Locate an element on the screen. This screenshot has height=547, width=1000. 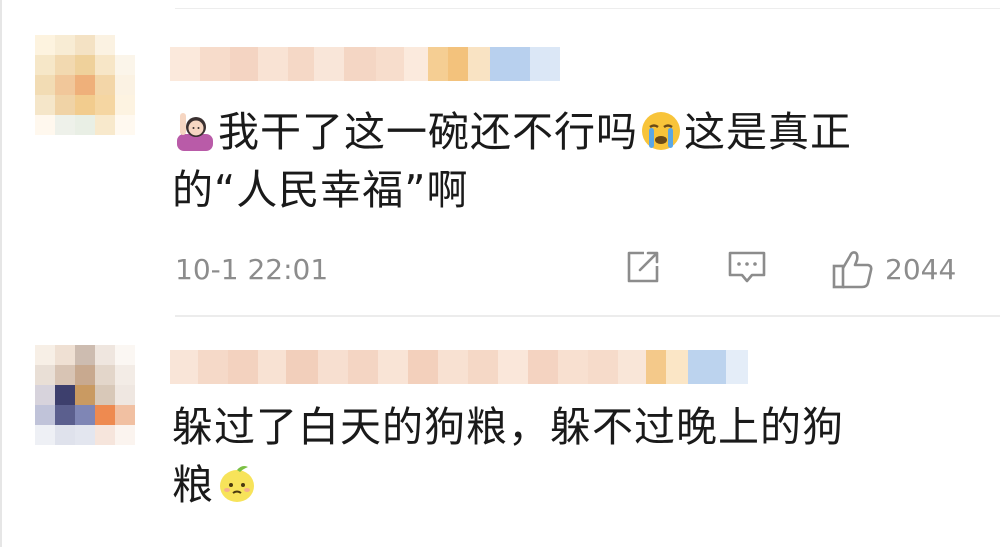
share-icon is located at coordinates (643, 267).